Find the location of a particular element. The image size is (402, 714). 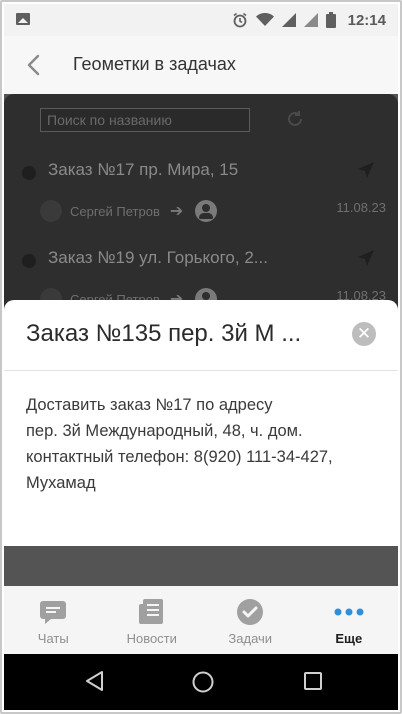

description-line: пер. 3й Международный, 48, ч. дом. is located at coordinates (164, 431).